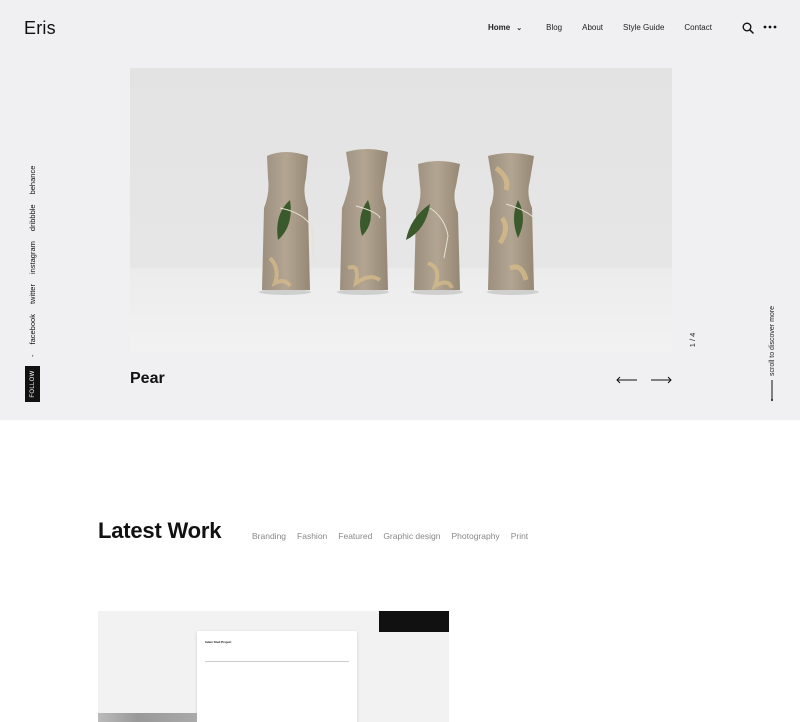  Describe the element at coordinates (277, 661) in the screenshot. I see `doc-divider` at that location.